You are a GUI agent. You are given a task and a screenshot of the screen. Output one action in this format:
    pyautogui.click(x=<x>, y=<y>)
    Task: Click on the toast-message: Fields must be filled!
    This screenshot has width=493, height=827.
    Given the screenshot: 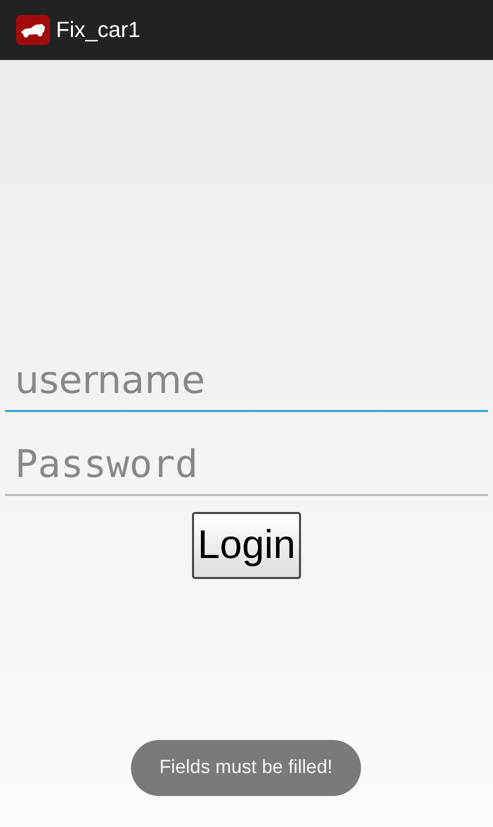 What is the action you would take?
    pyautogui.click(x=246, y=768)
    